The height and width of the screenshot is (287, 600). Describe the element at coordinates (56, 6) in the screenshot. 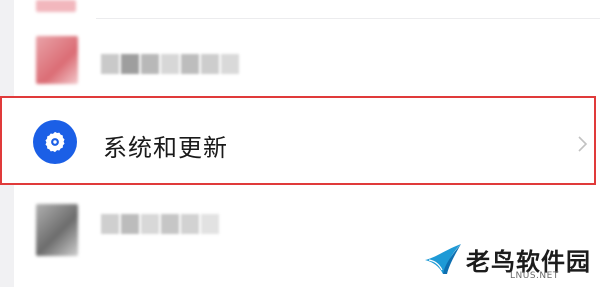

I see `top-item-icon` at that location.